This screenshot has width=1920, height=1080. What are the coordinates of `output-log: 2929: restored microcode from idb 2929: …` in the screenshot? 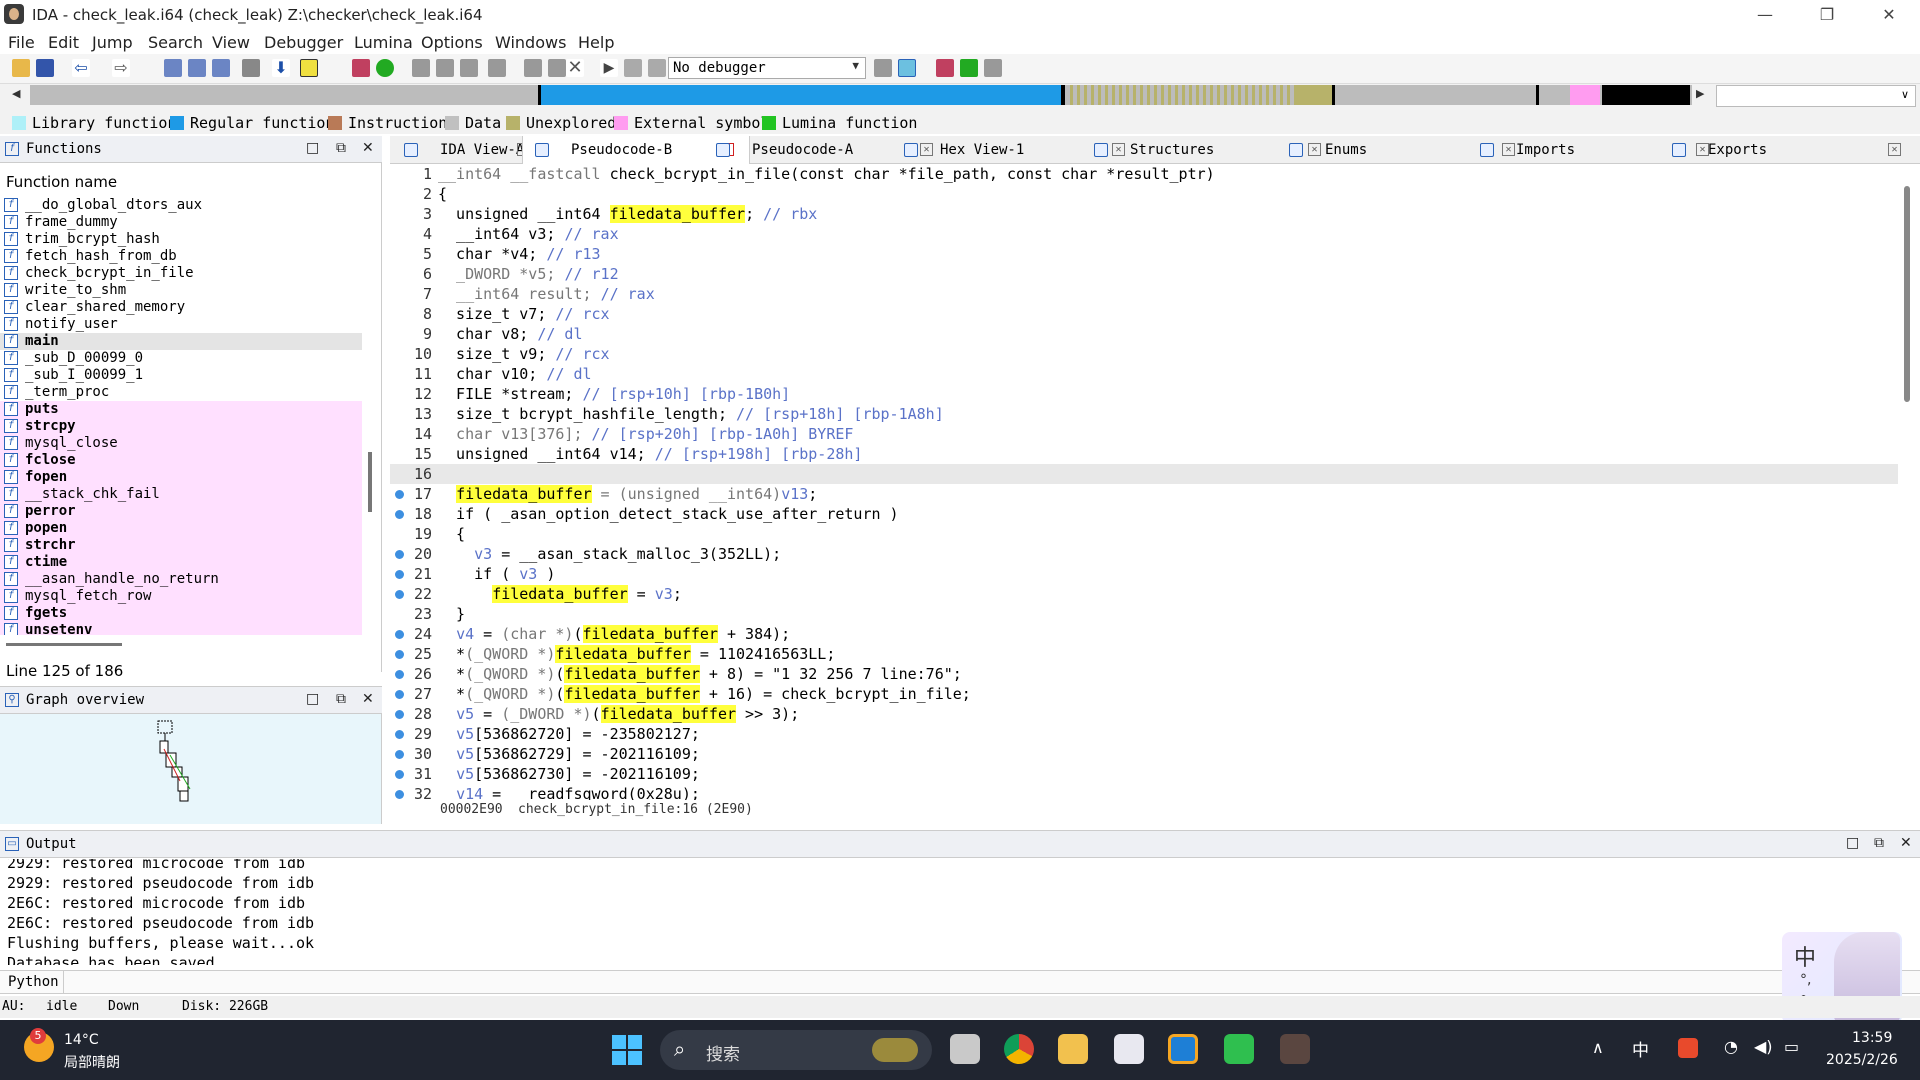 It's located at (960, 912).